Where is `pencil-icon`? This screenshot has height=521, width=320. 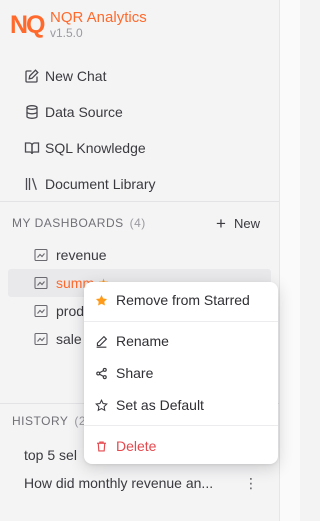
pencil-icon is located at coordinates (102, 341).